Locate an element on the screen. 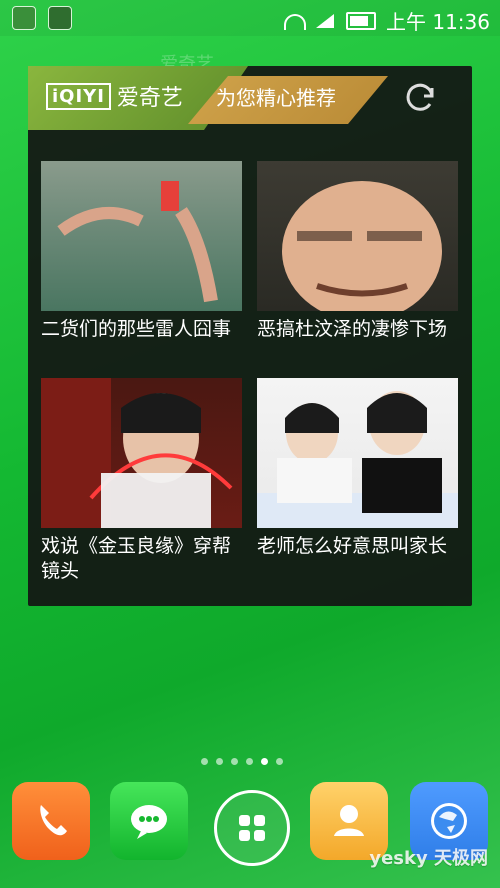 This screenshot has height=888, width=500. battery-icon is located at coordinates (361, 20).